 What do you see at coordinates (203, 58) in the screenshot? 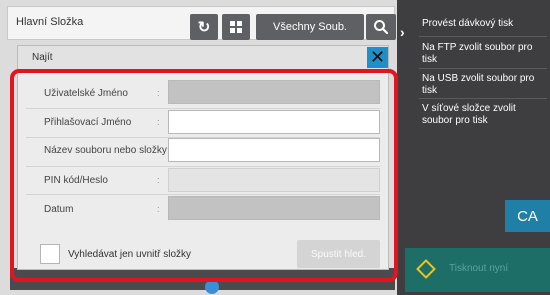
I see `dialog-header: Najít ✕` at bounding box center [203, 58].